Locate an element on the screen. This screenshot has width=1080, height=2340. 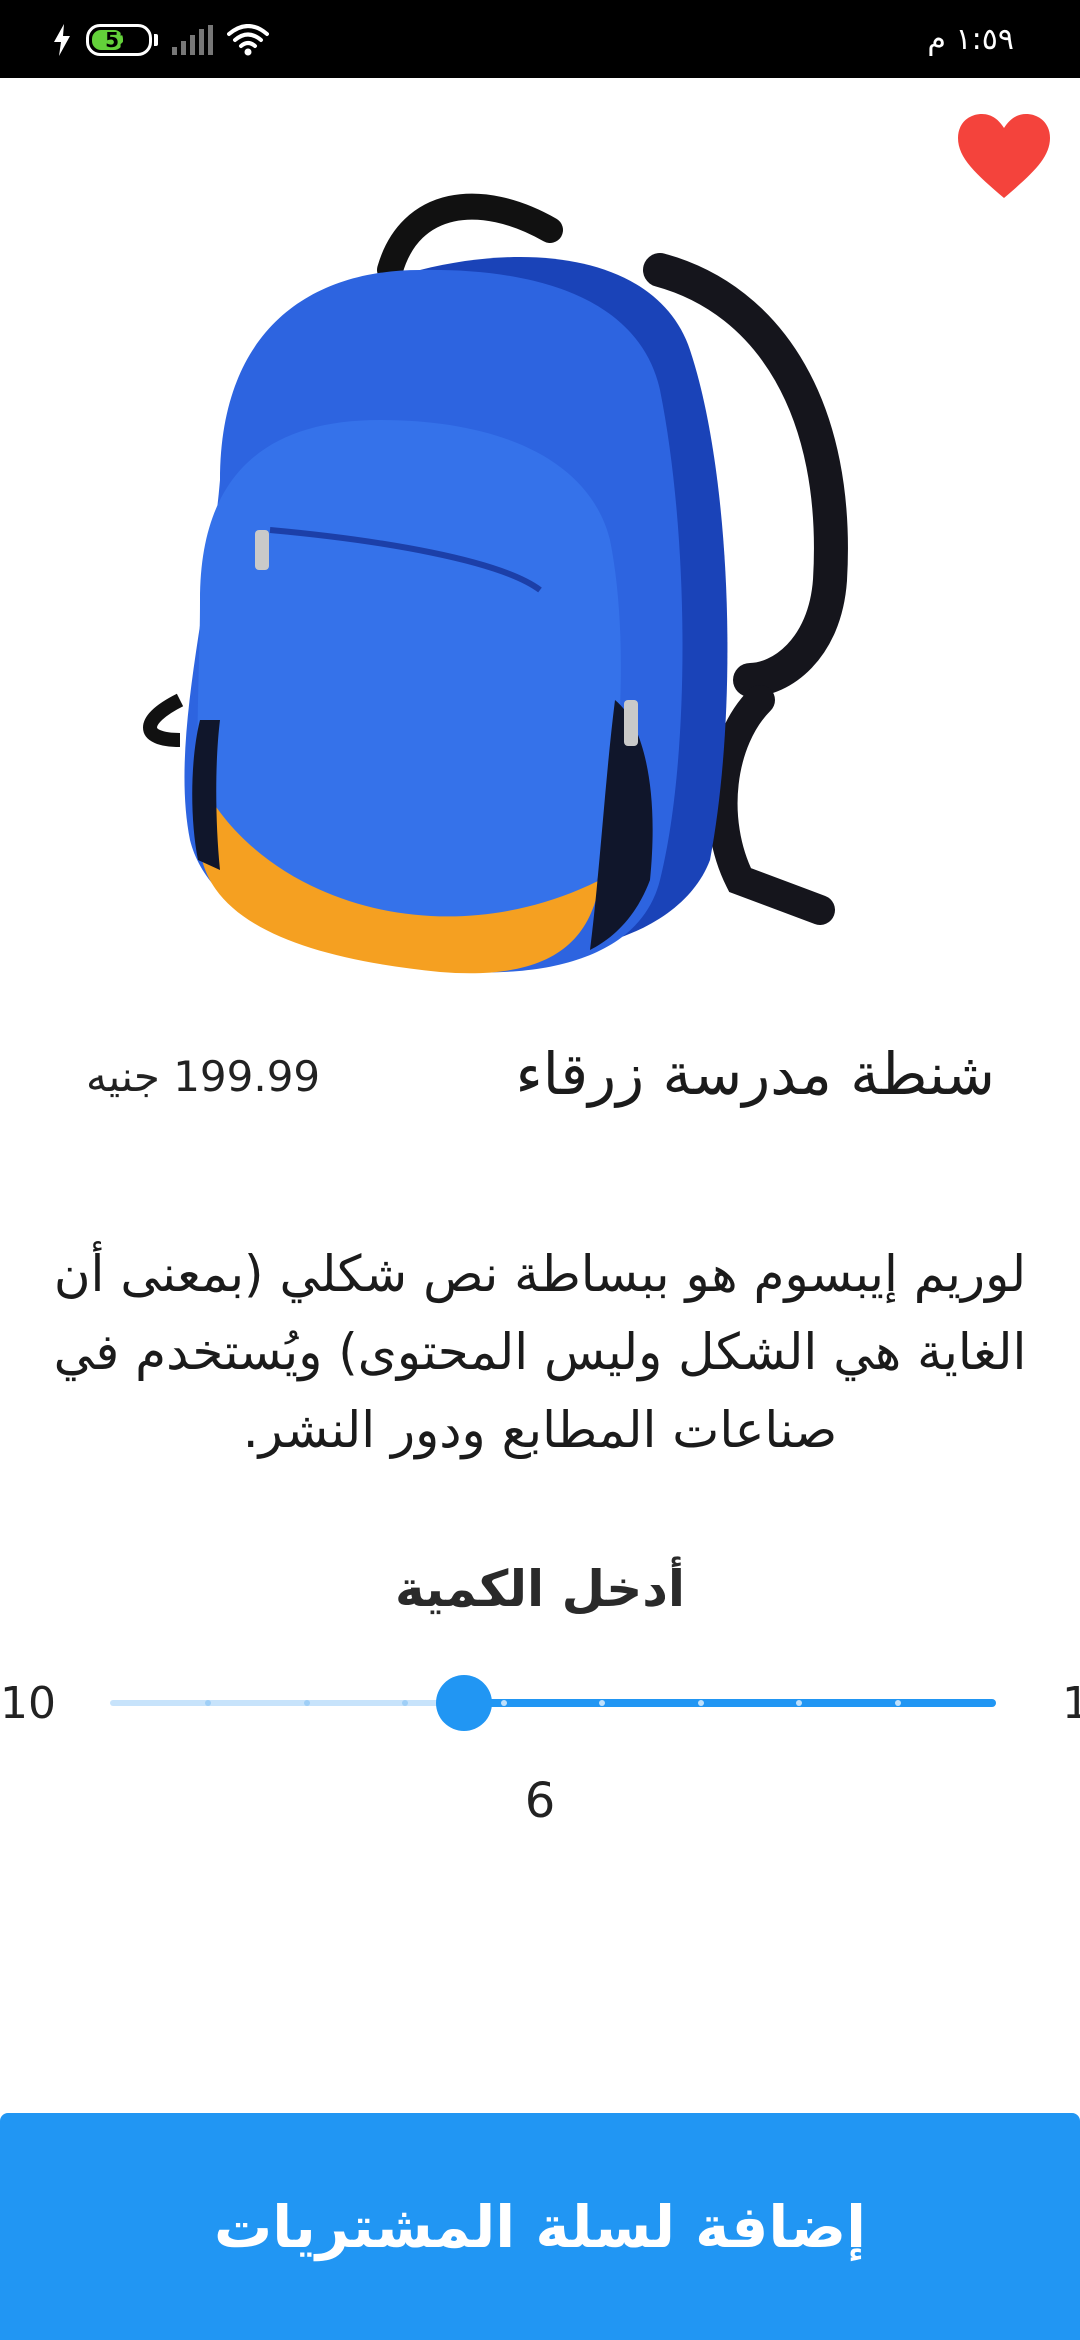
product-price: 199.99 جنيه is located at coordinates (203, 1076).